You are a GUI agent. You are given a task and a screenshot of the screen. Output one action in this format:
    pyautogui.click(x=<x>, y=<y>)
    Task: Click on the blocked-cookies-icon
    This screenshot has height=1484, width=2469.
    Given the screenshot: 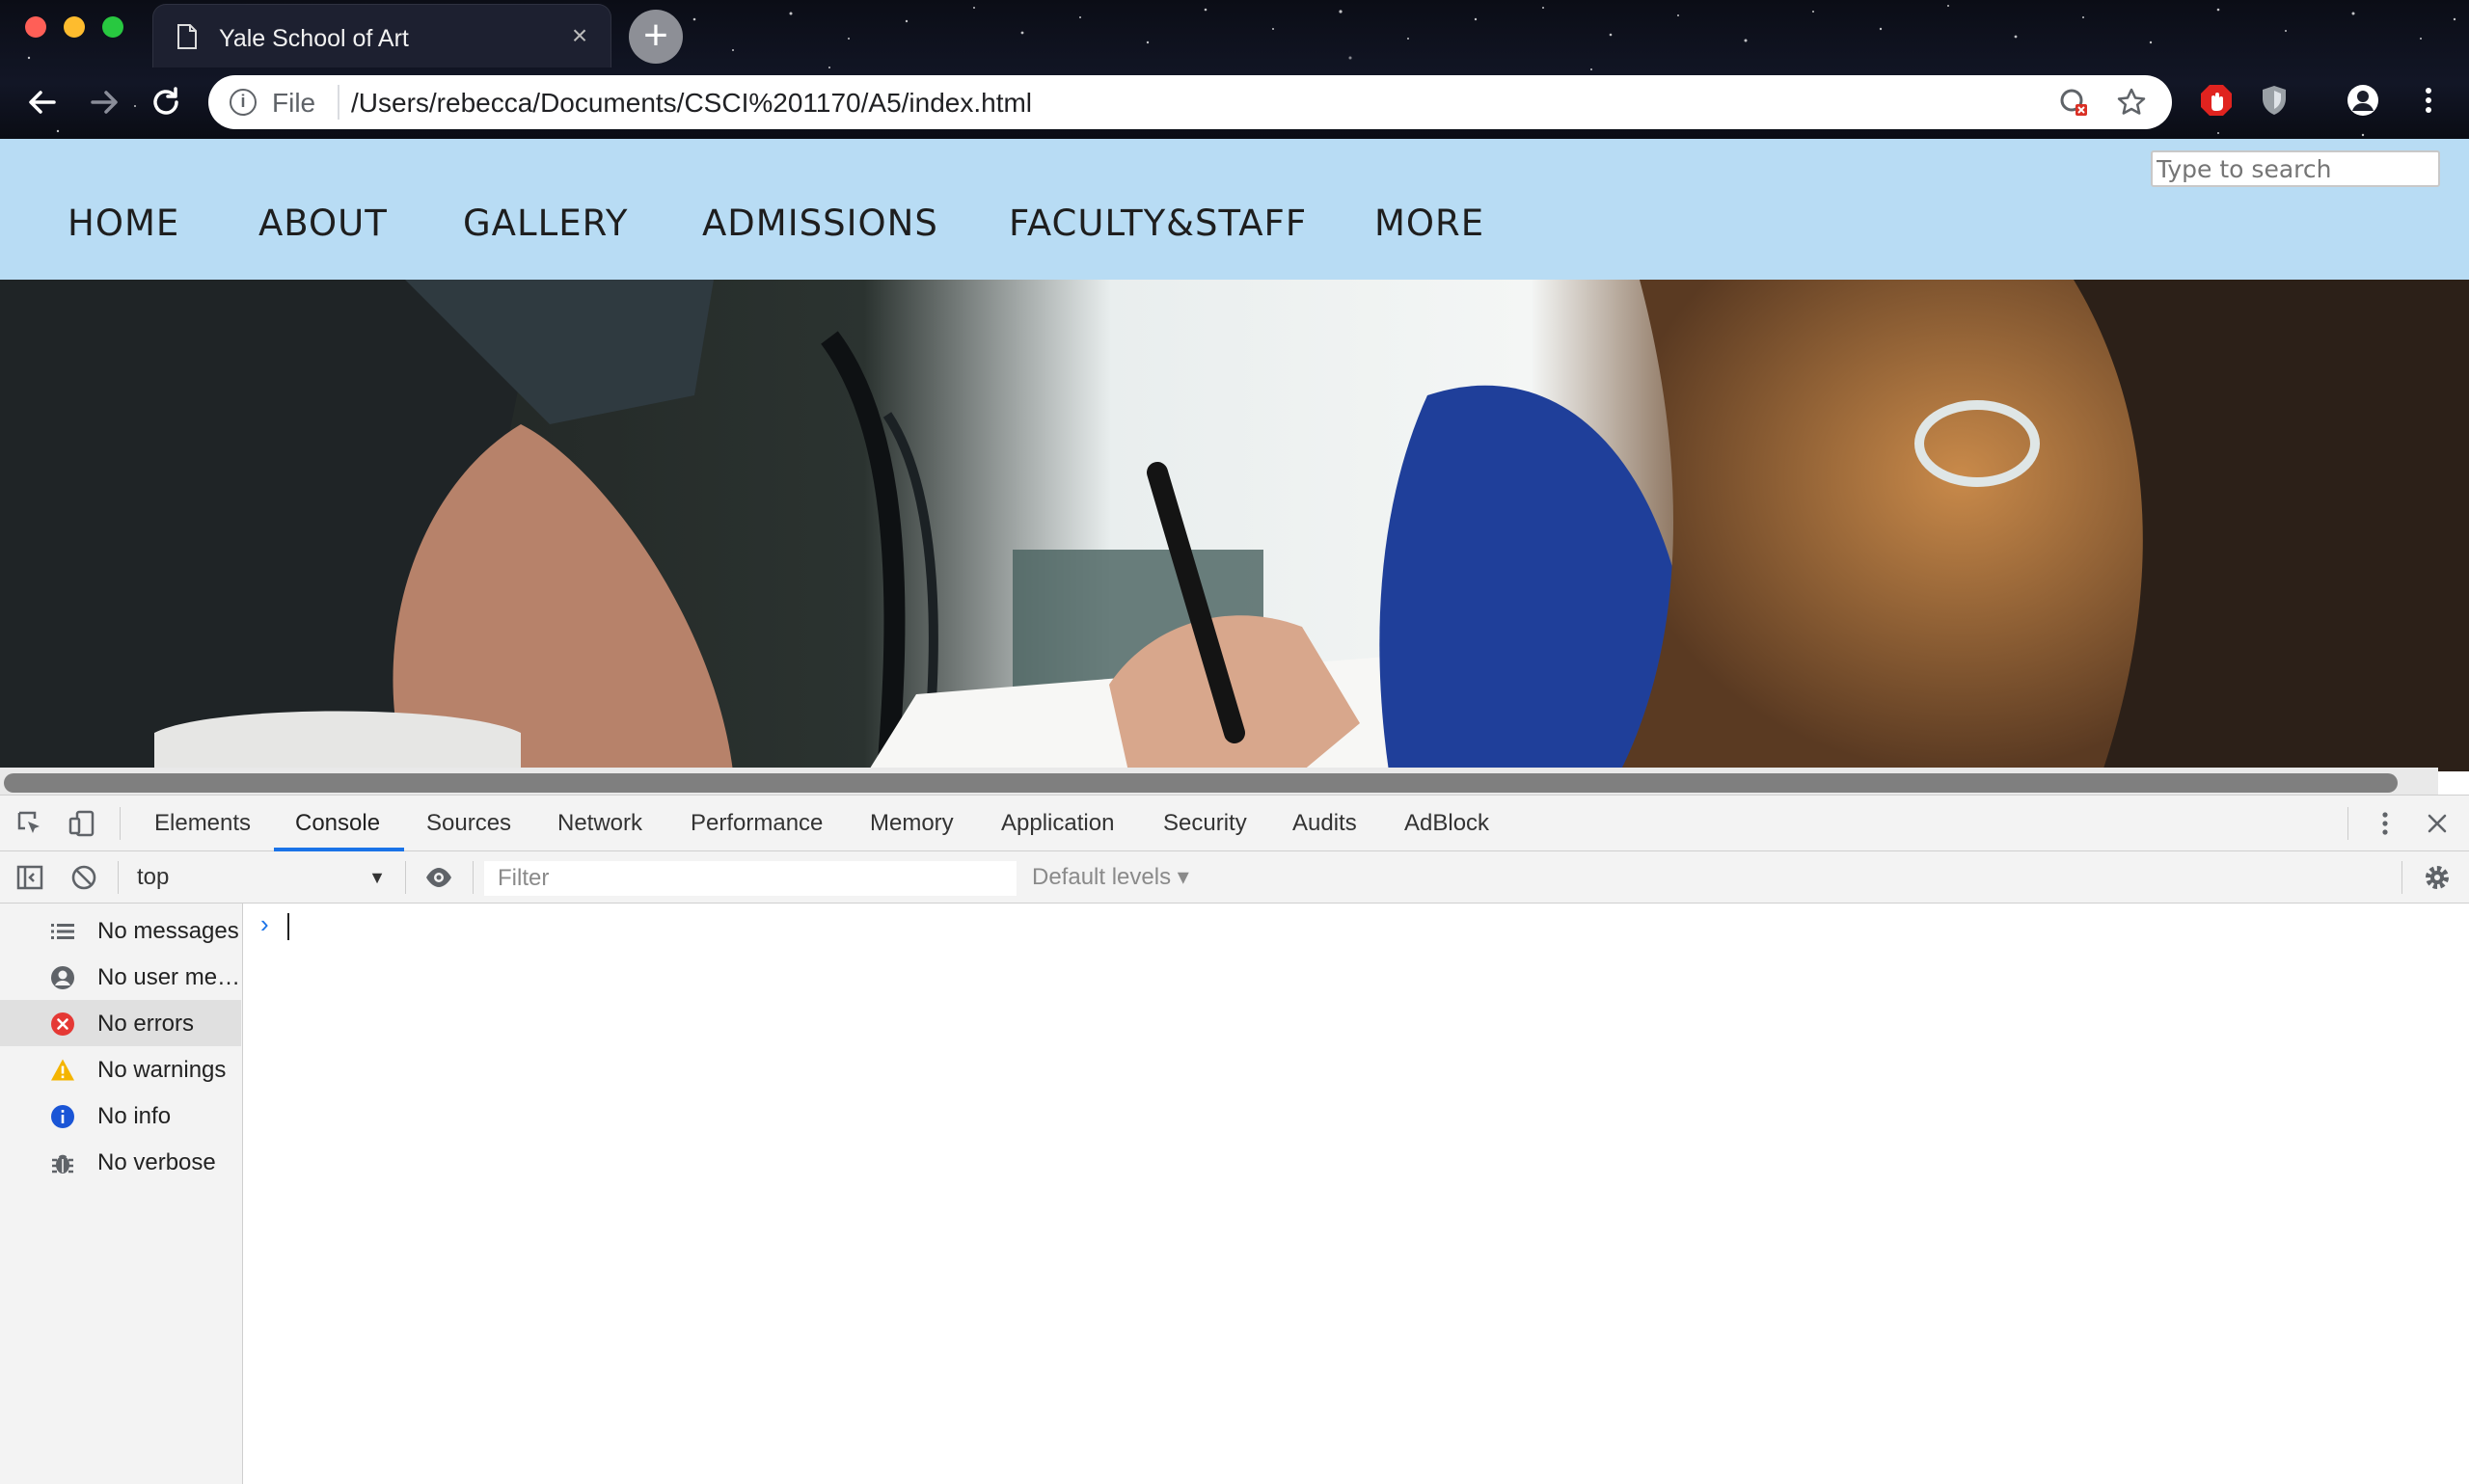 What is the action you would take?
    pyautogui.click(x=2073, y=102)
    